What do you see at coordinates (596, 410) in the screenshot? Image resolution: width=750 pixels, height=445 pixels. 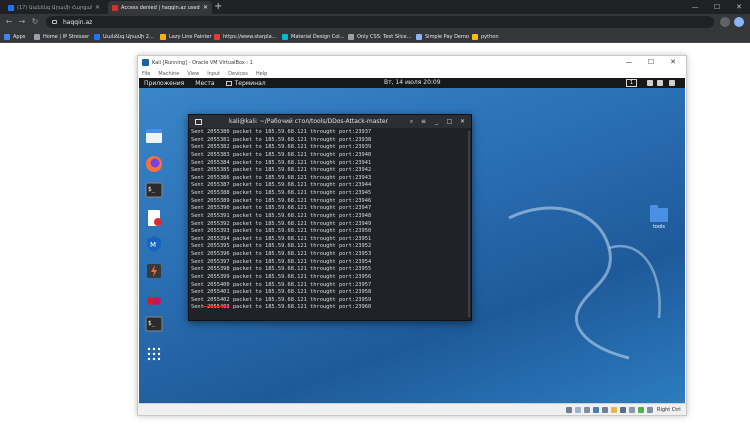 I see `network-adapter-icon` at bounding box center [596, 410].